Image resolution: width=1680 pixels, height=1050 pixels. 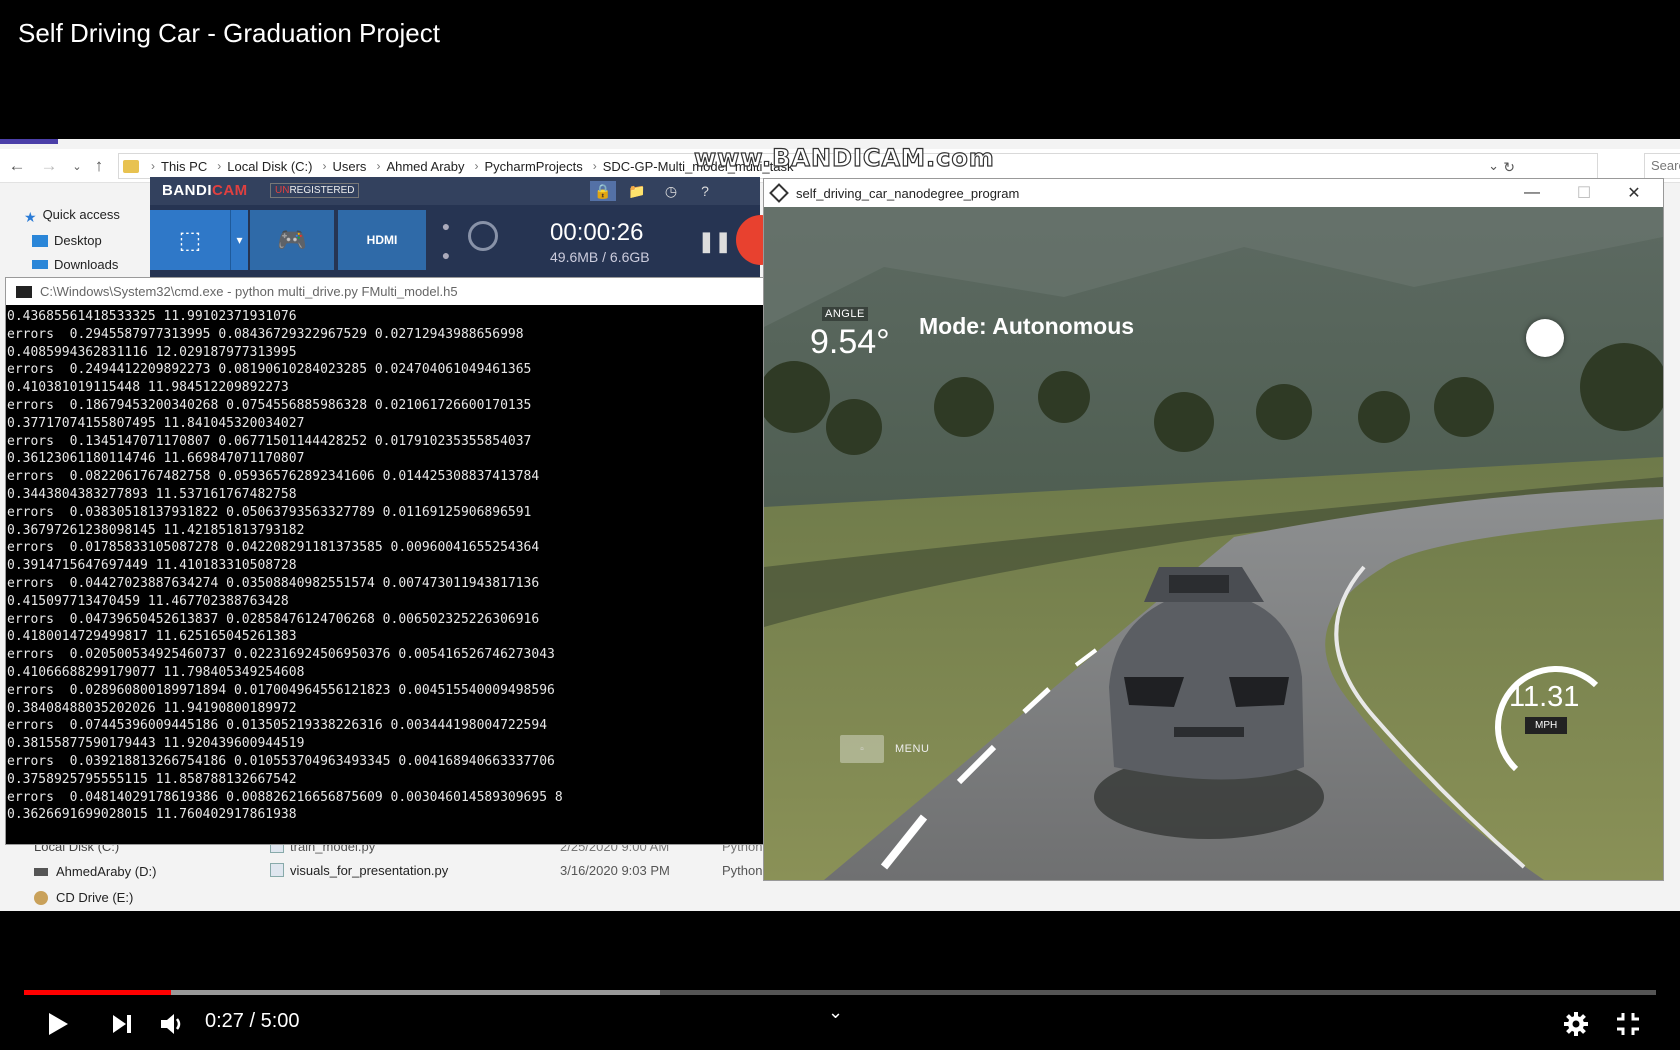 I want to click on speed-unit: MPH, so click(x=1546, y=725).